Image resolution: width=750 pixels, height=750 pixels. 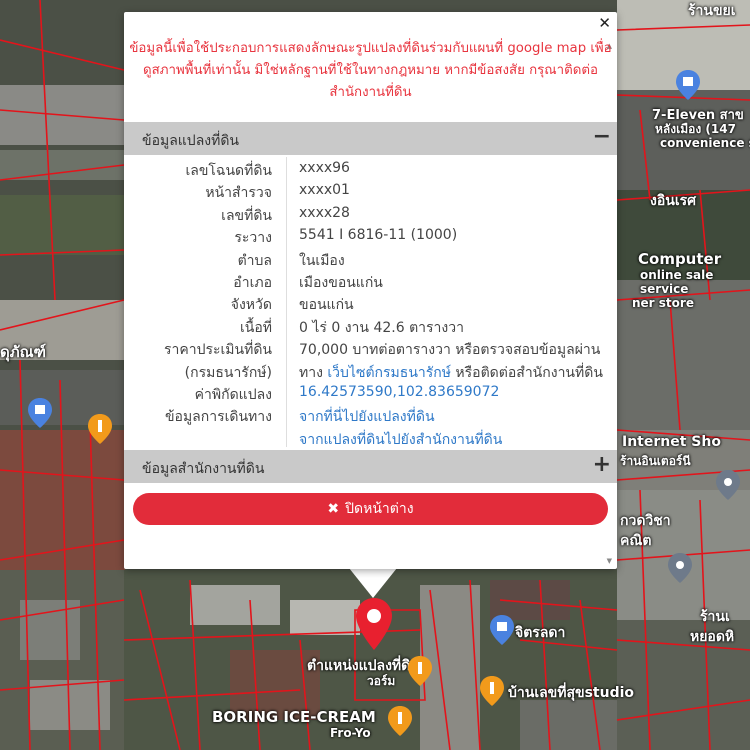 I want to click on price-text-post: หรือติดต่อสำนักงานที่ดิน, so click(x=526, y=373).